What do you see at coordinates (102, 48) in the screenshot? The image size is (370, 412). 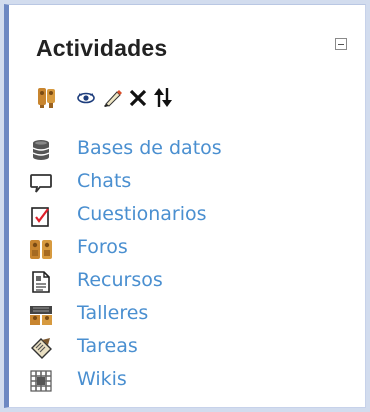 I see `block-title: Actividades` at bounding box center [102, 48].